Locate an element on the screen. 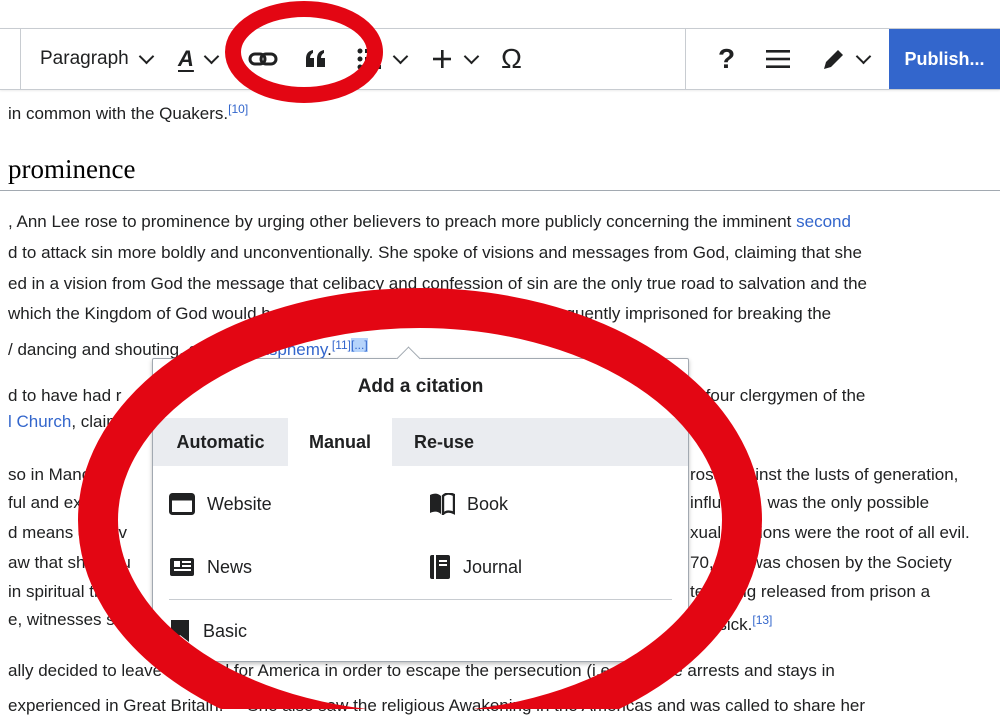 The height and width of the screenshot is (717, 1000). help-button: ? is located at coordinates (726, 59).